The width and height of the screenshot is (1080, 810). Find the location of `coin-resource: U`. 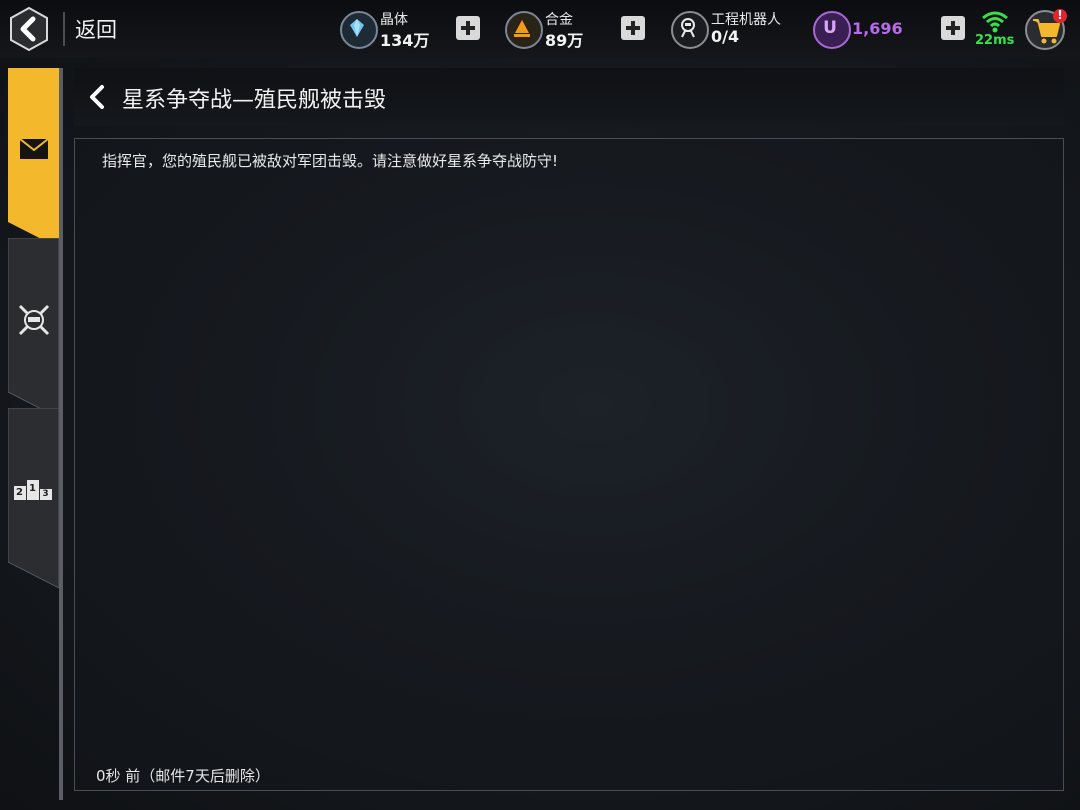

coin-resource: U is located at coordinates (832, 29).